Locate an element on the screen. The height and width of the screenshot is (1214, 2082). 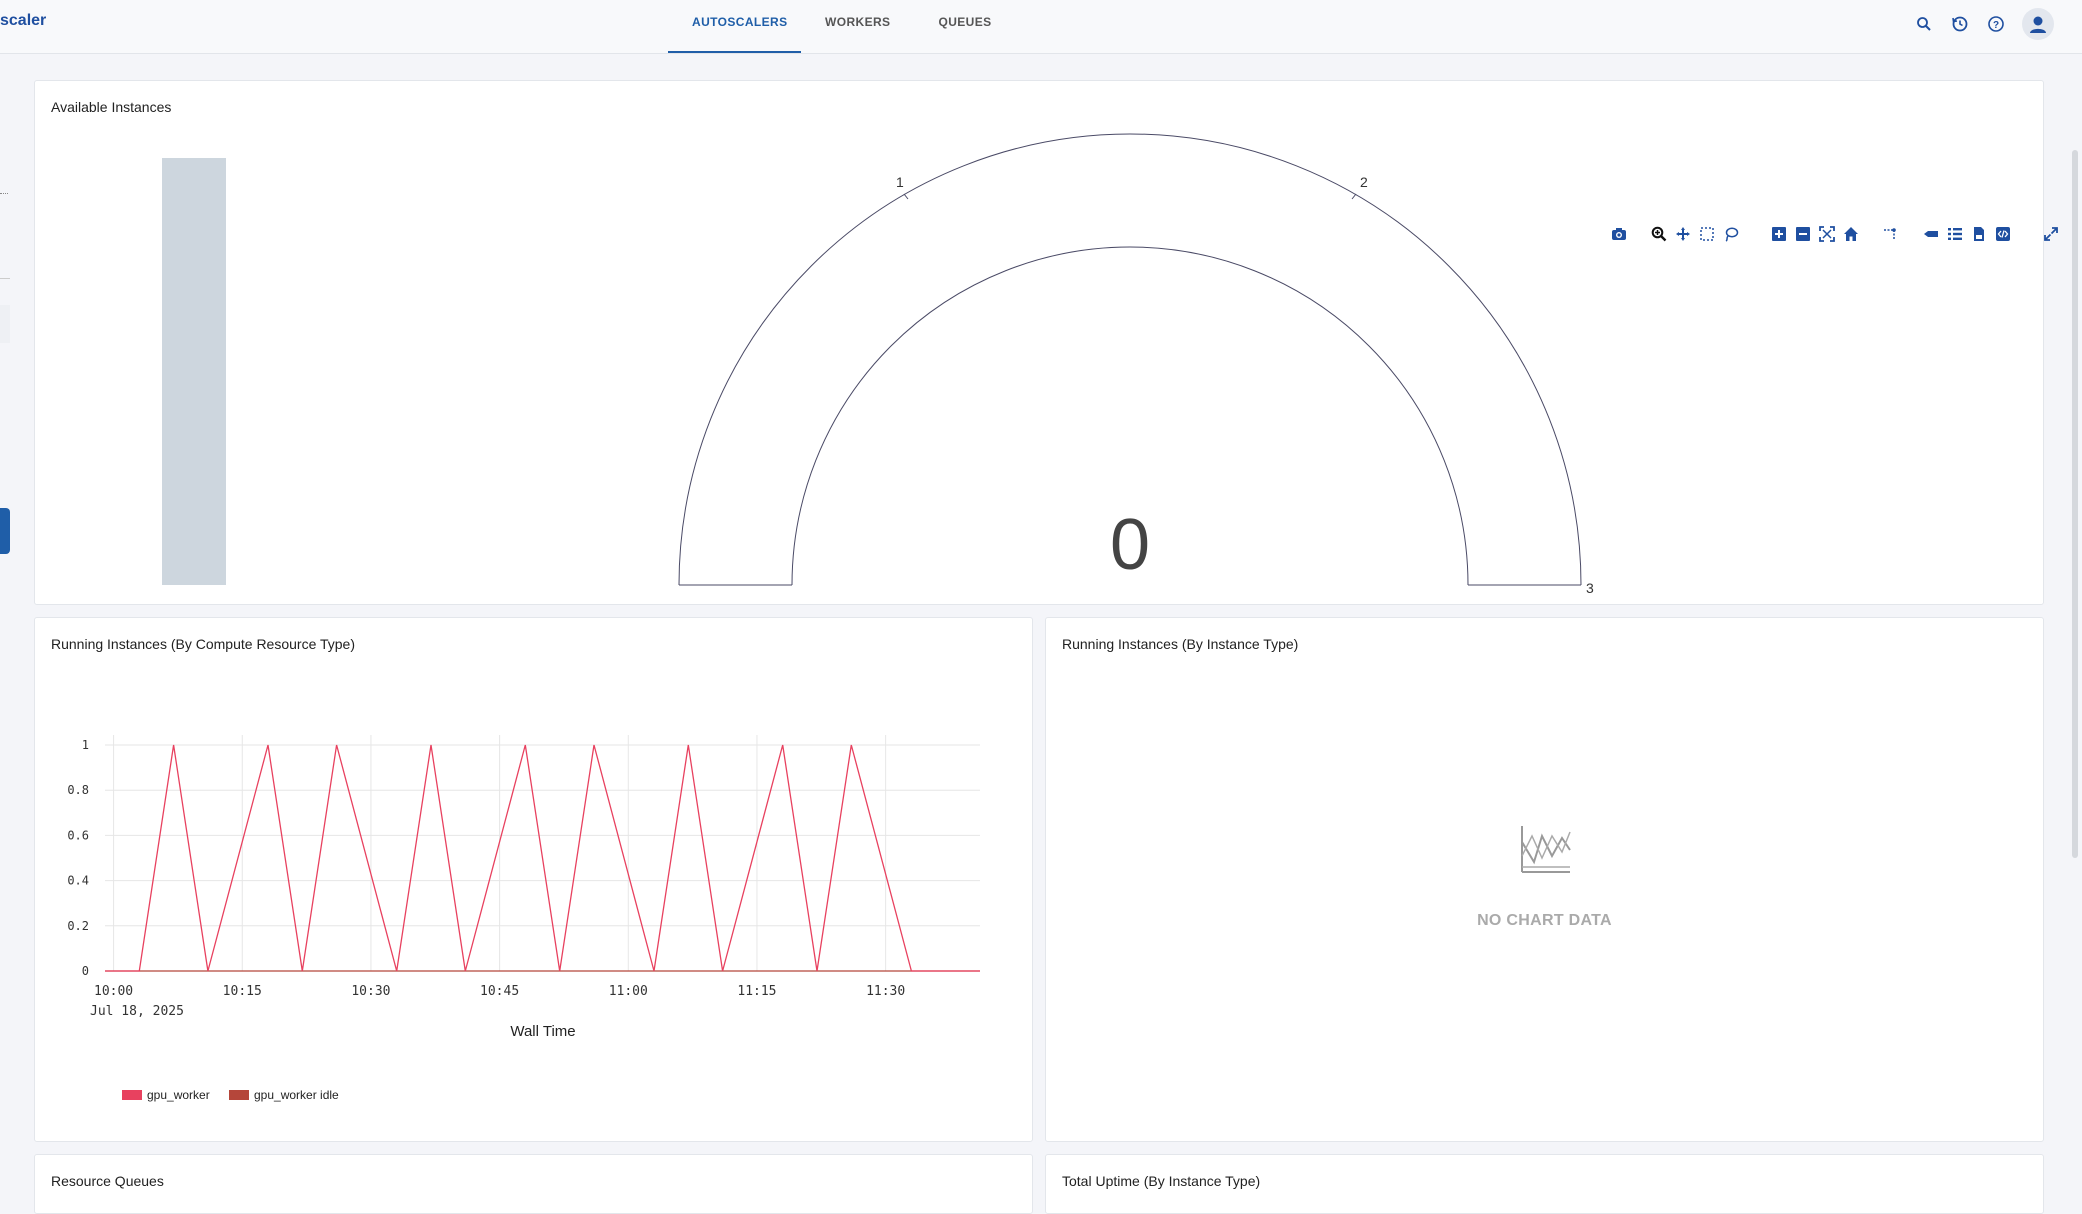
x-axis-title: Wall Time is located at coordinates (542, 1031).